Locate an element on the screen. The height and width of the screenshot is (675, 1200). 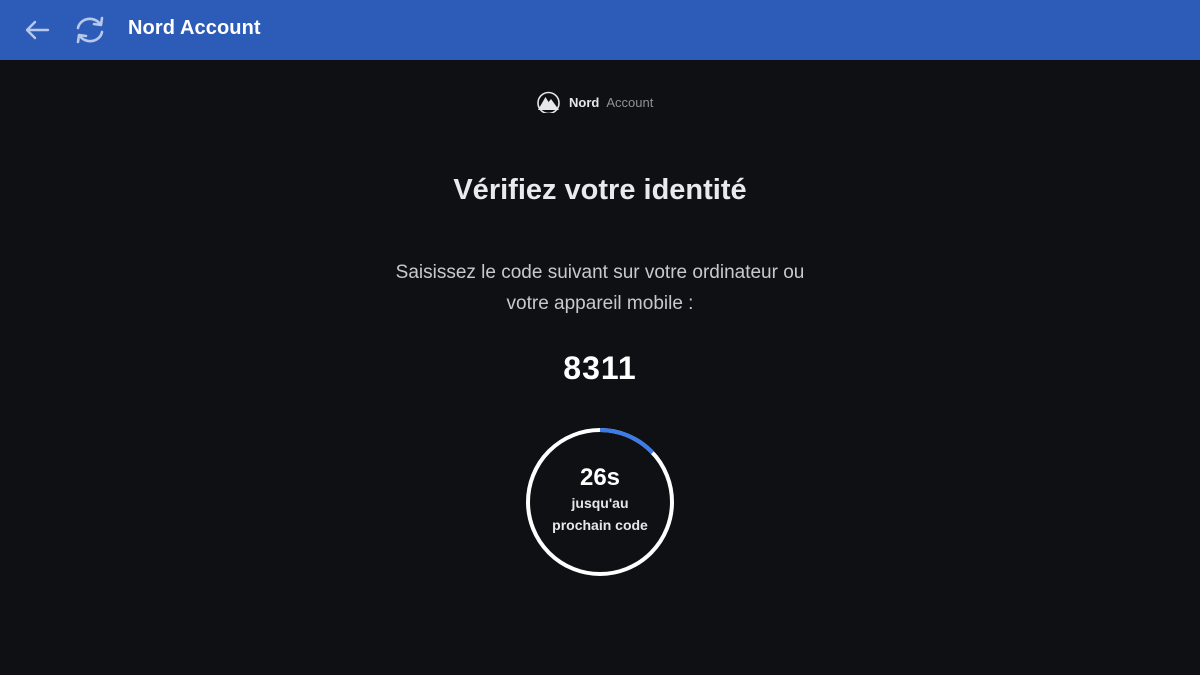
nord-mountain-icon is located at coordinates (548, 102).